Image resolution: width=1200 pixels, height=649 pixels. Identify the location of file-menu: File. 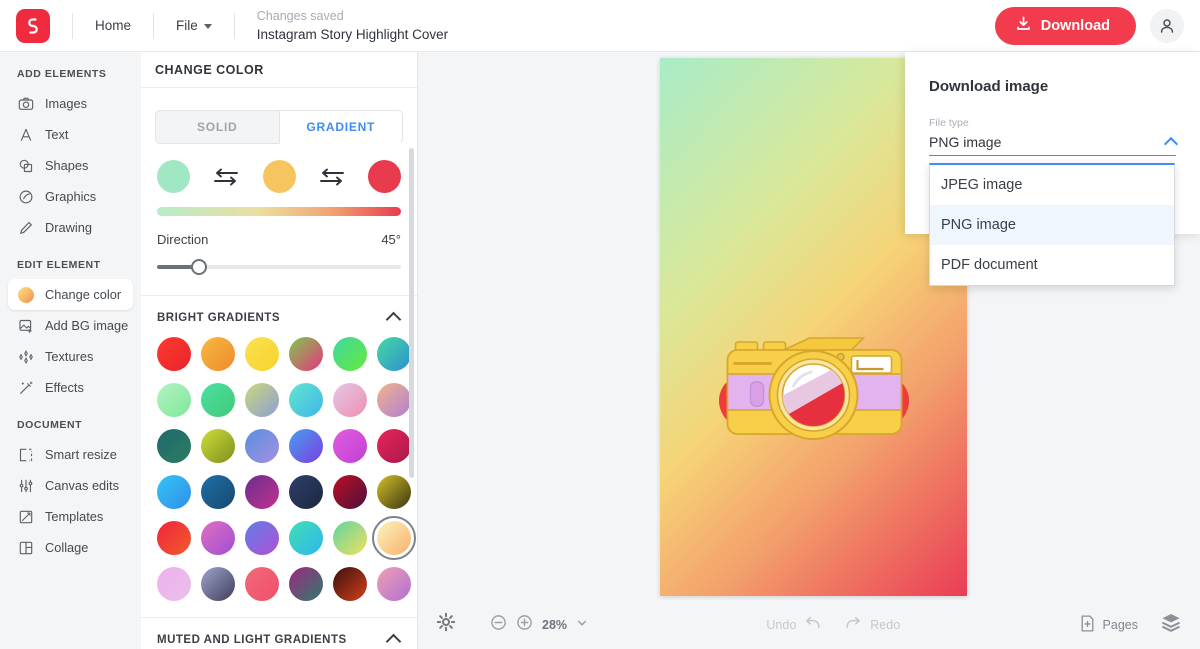
(194, 26).